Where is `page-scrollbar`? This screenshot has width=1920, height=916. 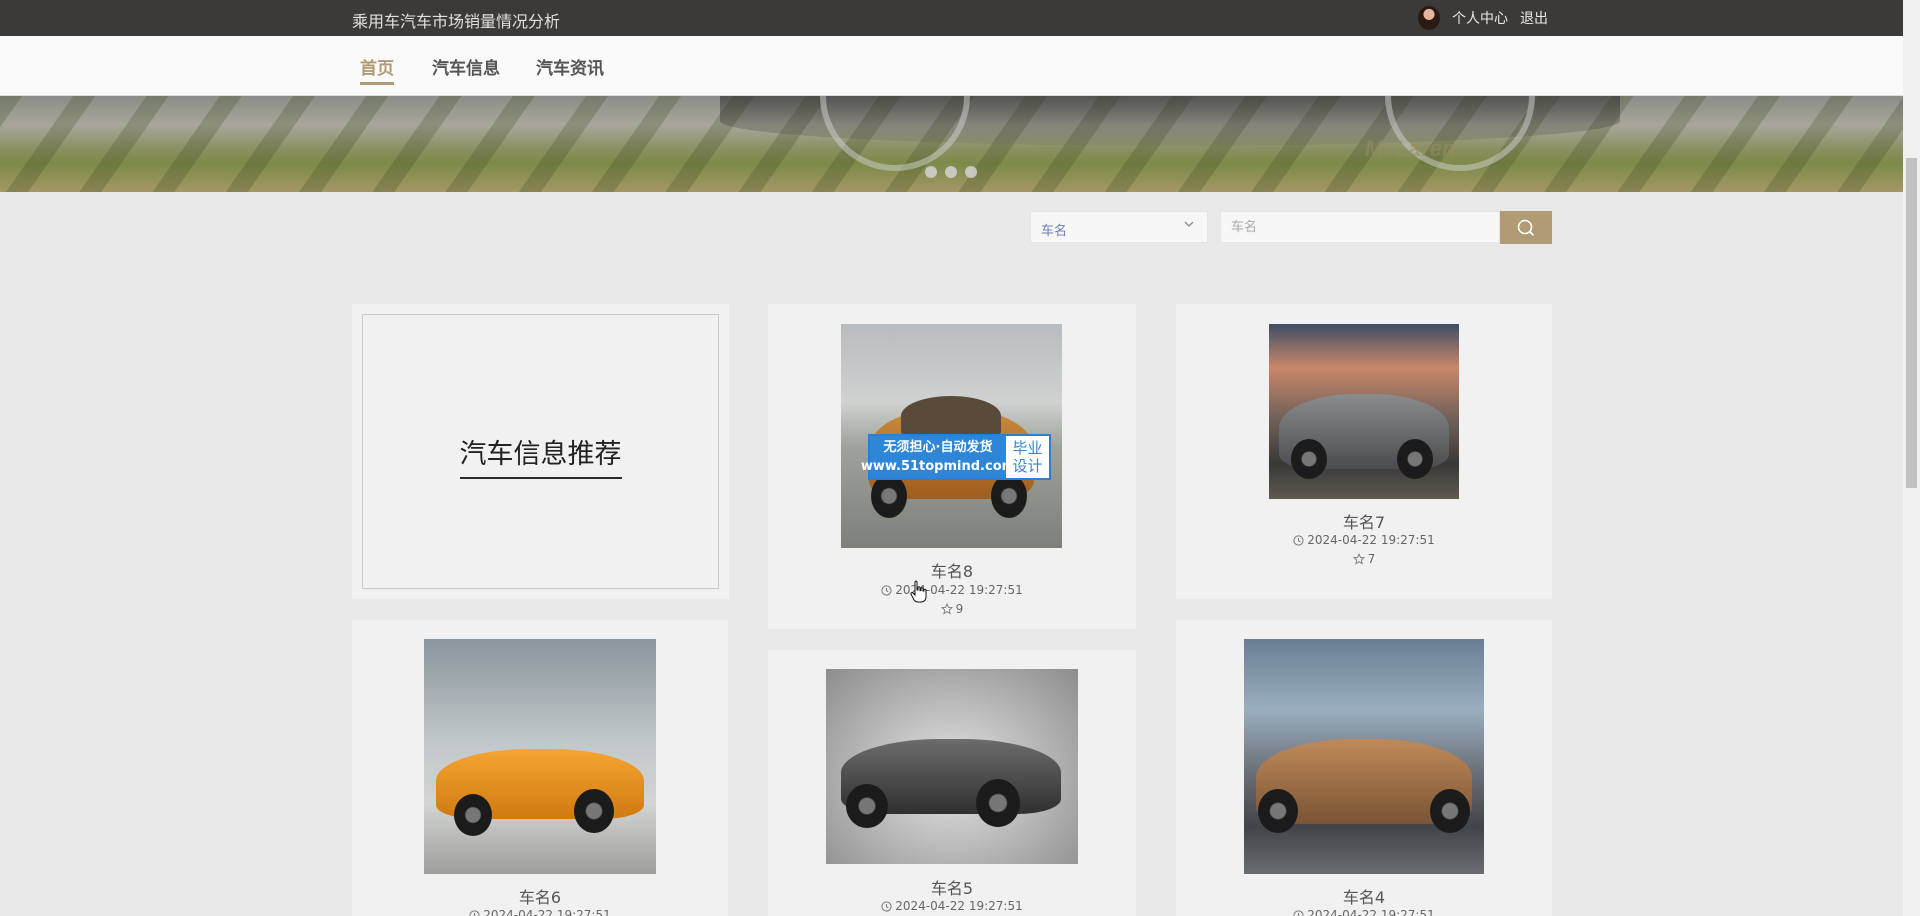 page-scrollbar is located at coordinates (1911, 458).